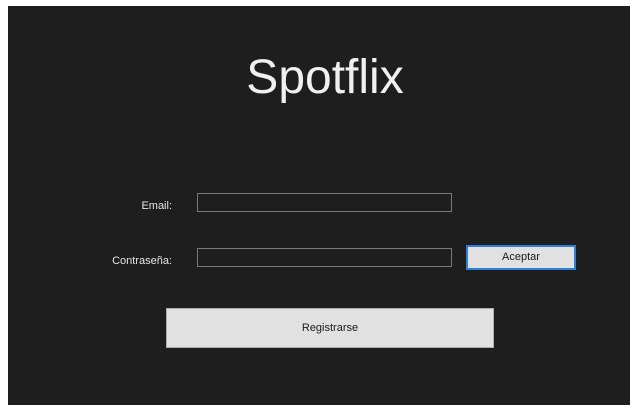 Image resolution: width=636 pixels, height=412 pixels. I want to click on password-label: Contraseña:, so click(142, 261).